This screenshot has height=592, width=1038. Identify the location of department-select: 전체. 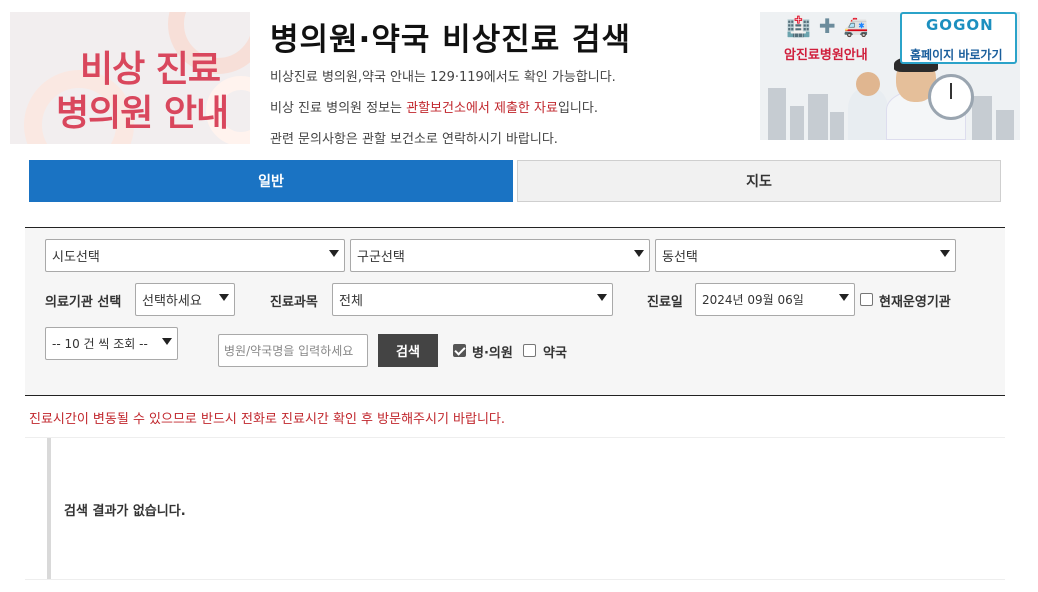
(472, 299).